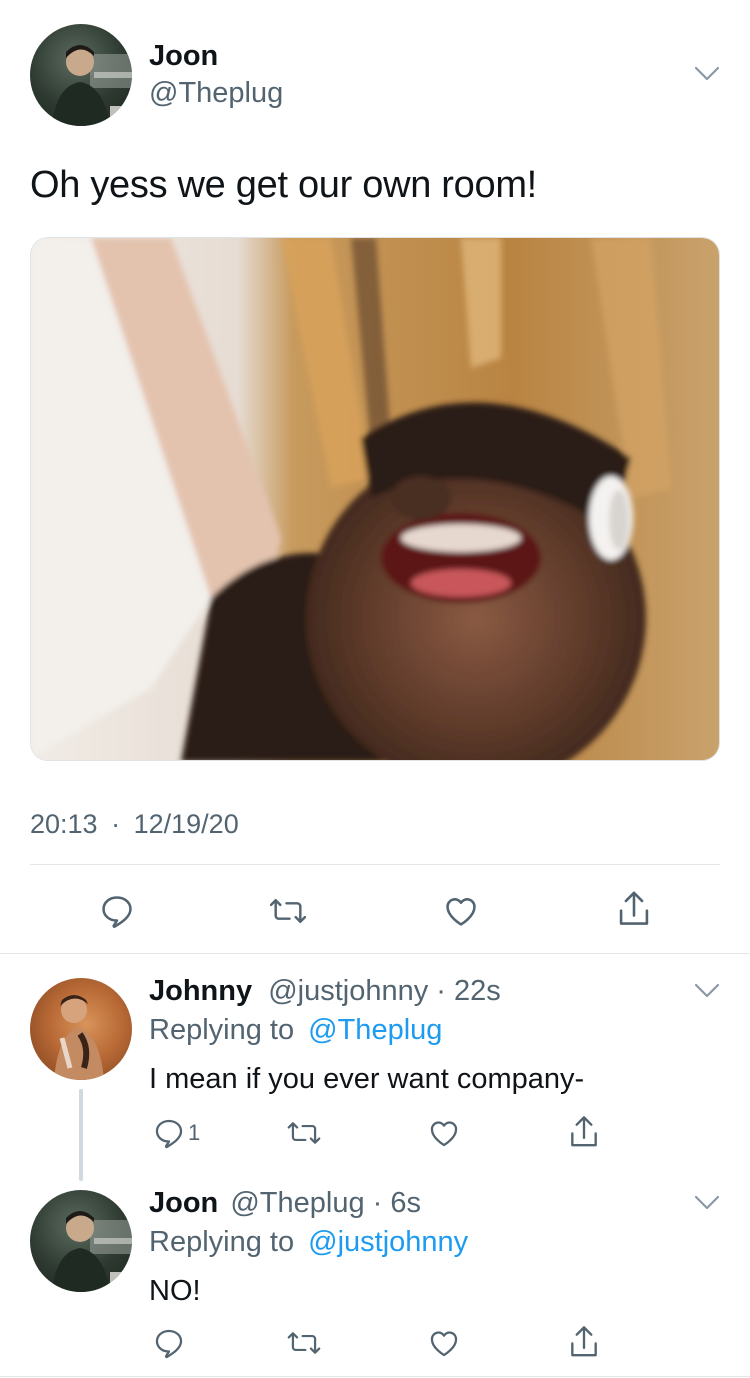  What do you see at coordinates (183, 56) in the screenshot?
I see `main-author-name: Joon` at bounding box center [183, 56].